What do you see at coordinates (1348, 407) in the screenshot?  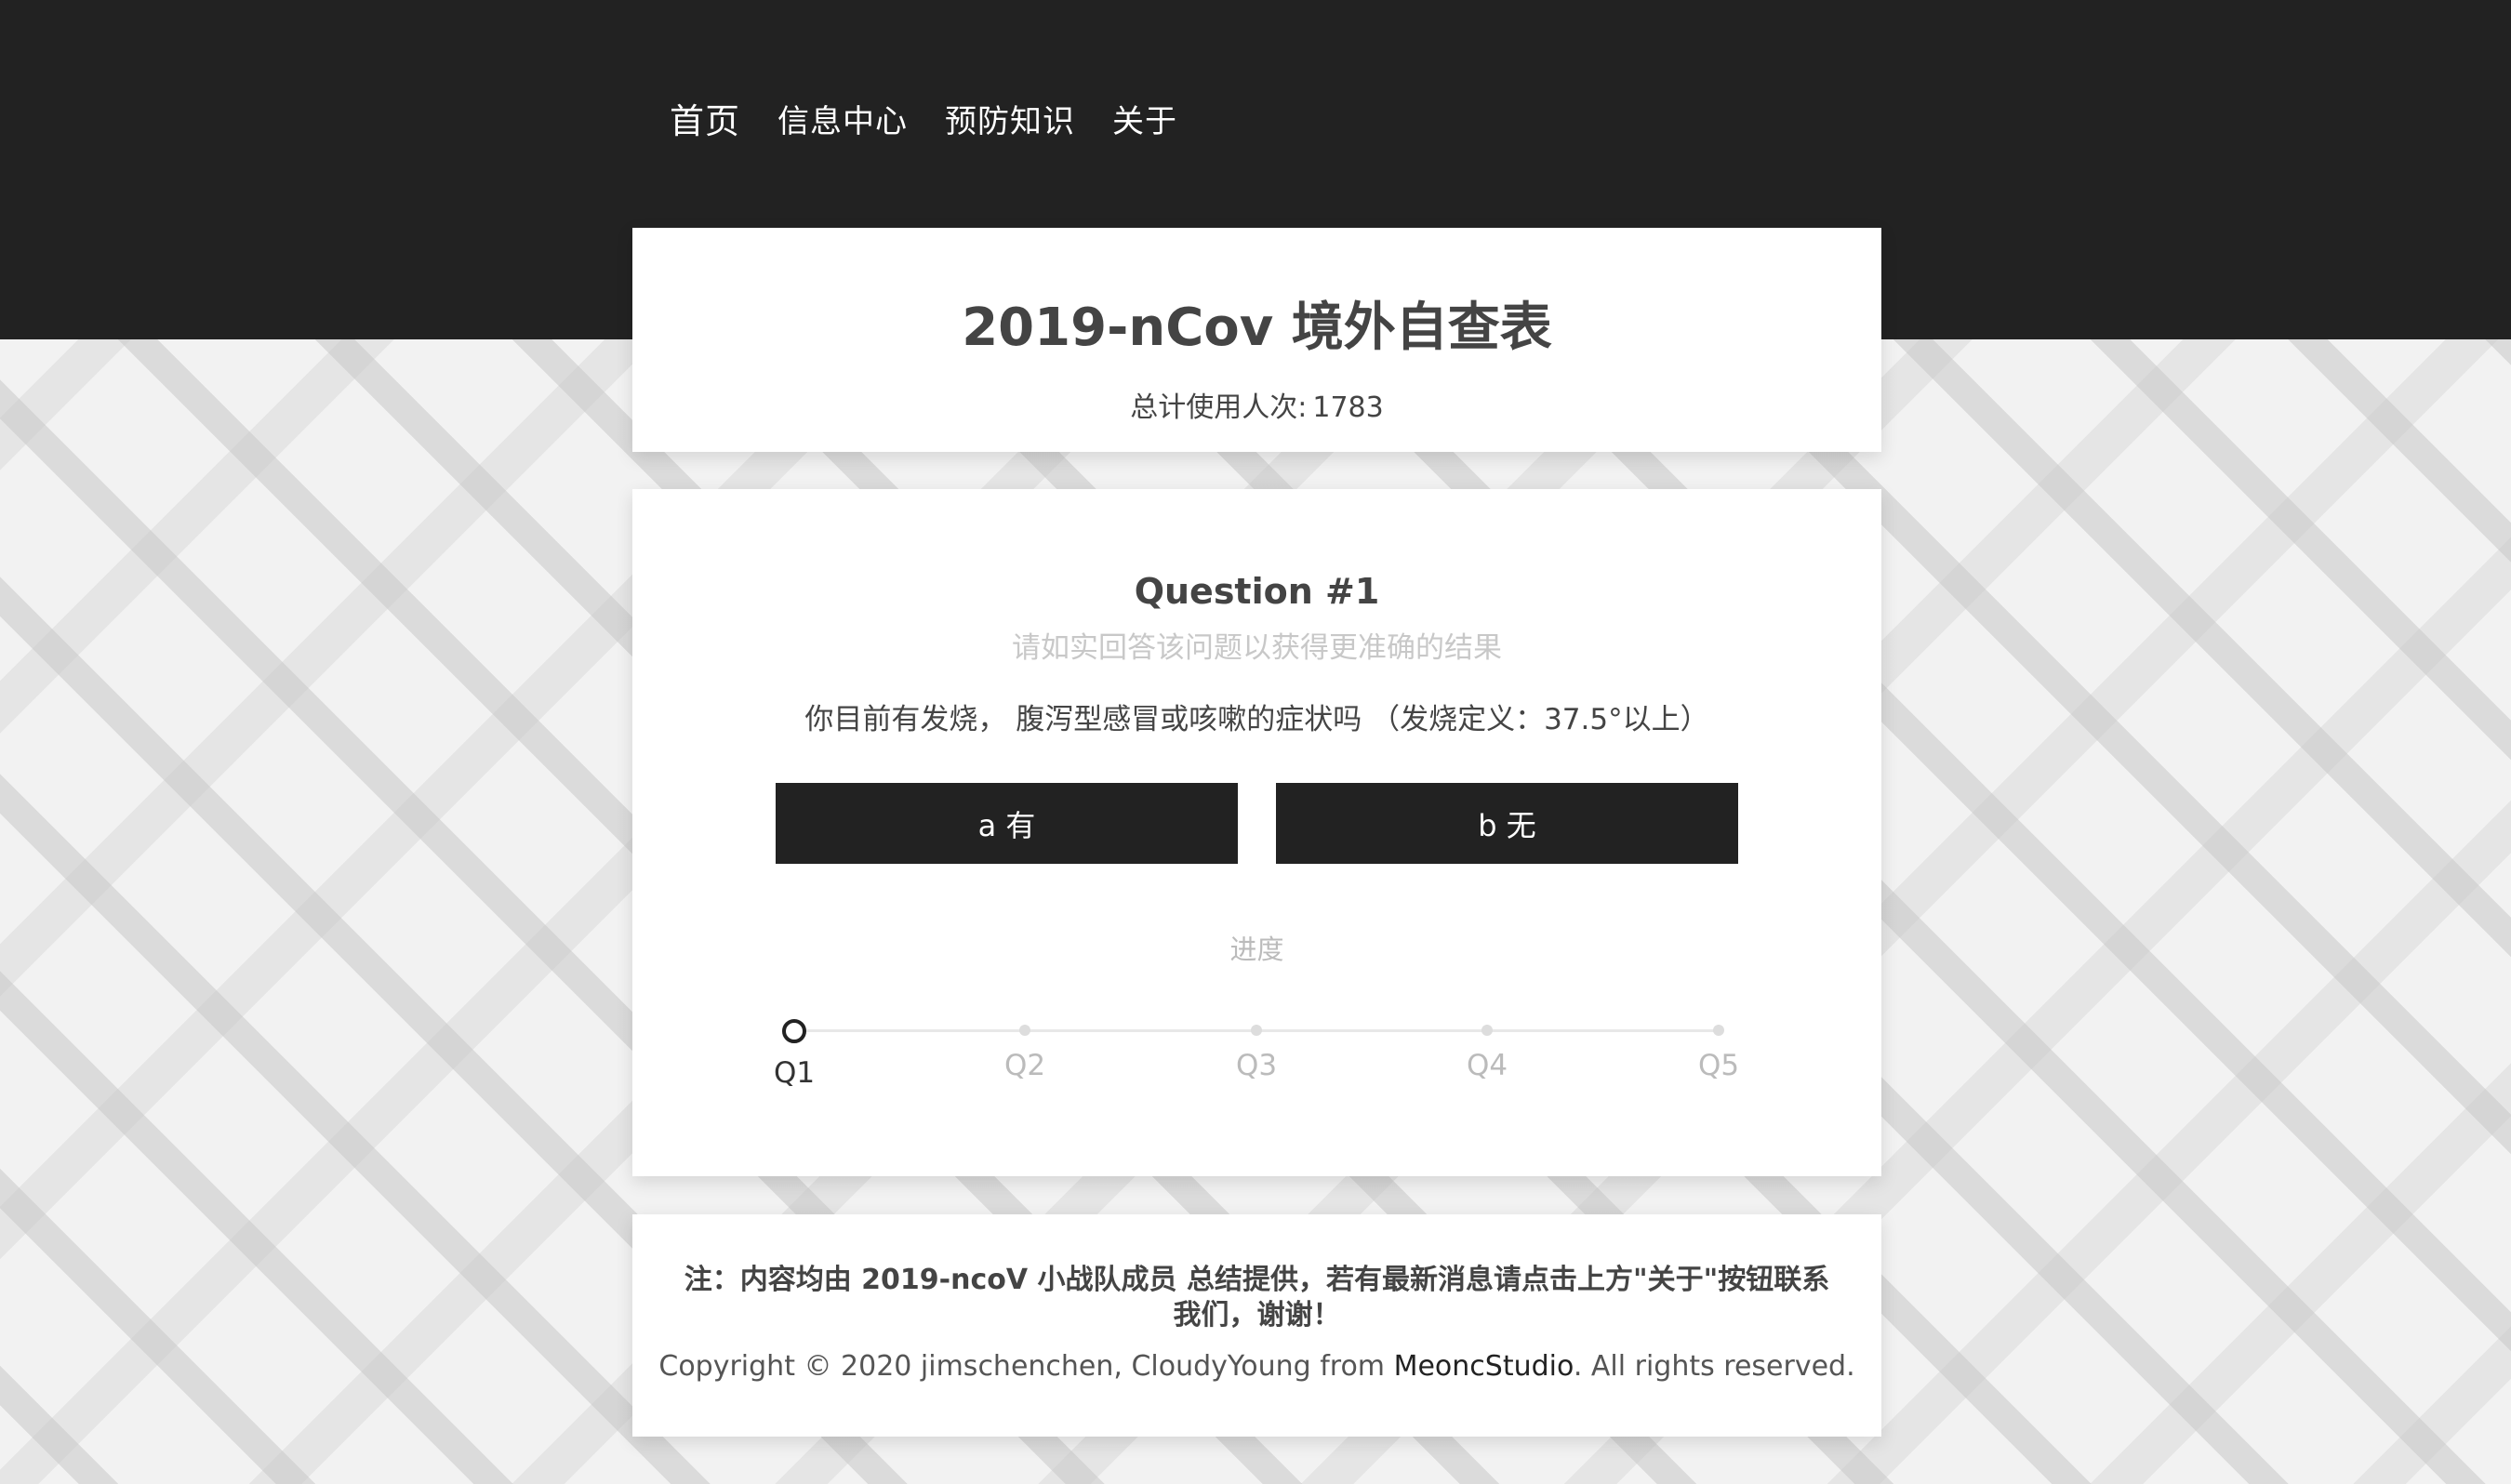 I see `usage-count: 1783` at bounding box center [1348, 407].